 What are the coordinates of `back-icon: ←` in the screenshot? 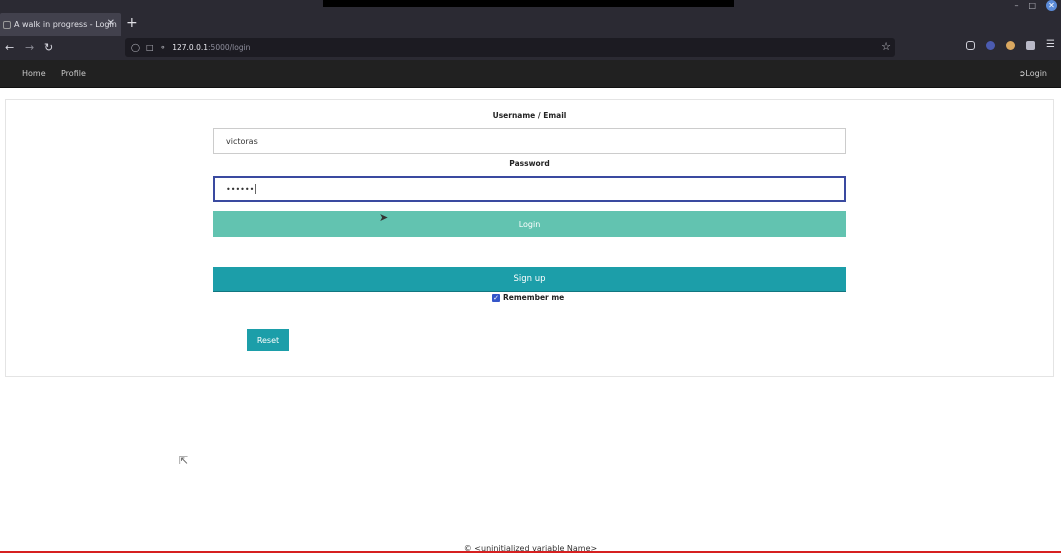 It's located at (9, 47).